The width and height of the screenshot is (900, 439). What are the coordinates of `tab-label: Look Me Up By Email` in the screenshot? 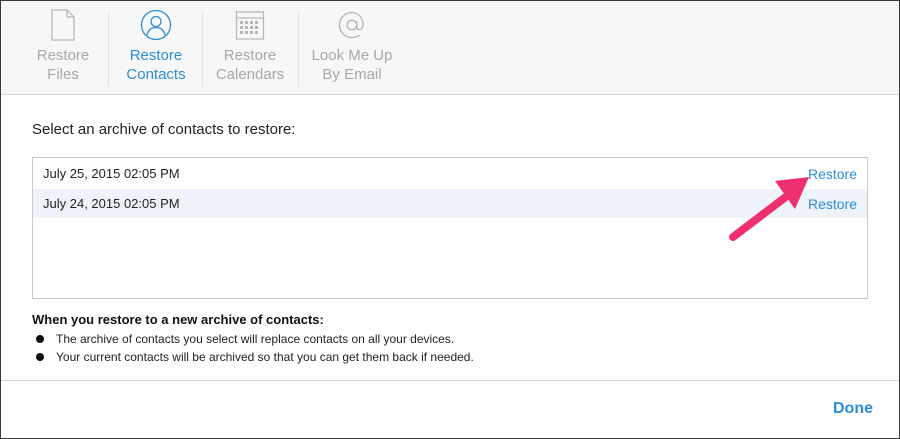 It's located at (352, 65).